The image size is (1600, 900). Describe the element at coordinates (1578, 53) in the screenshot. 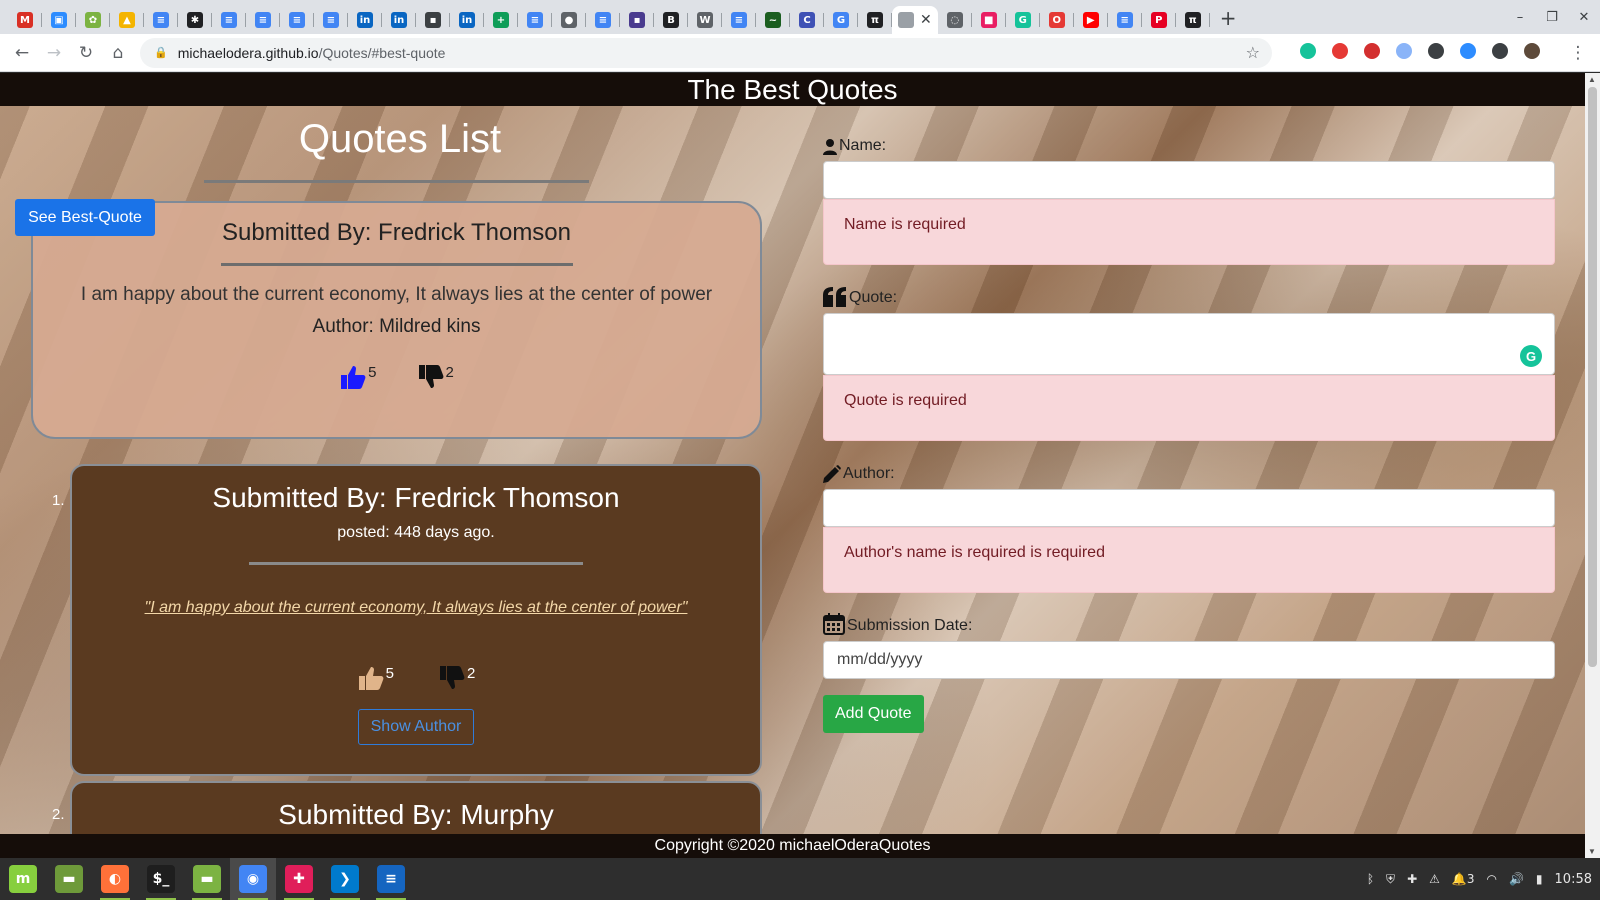

I see `browser-menu-icon: ⋮` at that location.